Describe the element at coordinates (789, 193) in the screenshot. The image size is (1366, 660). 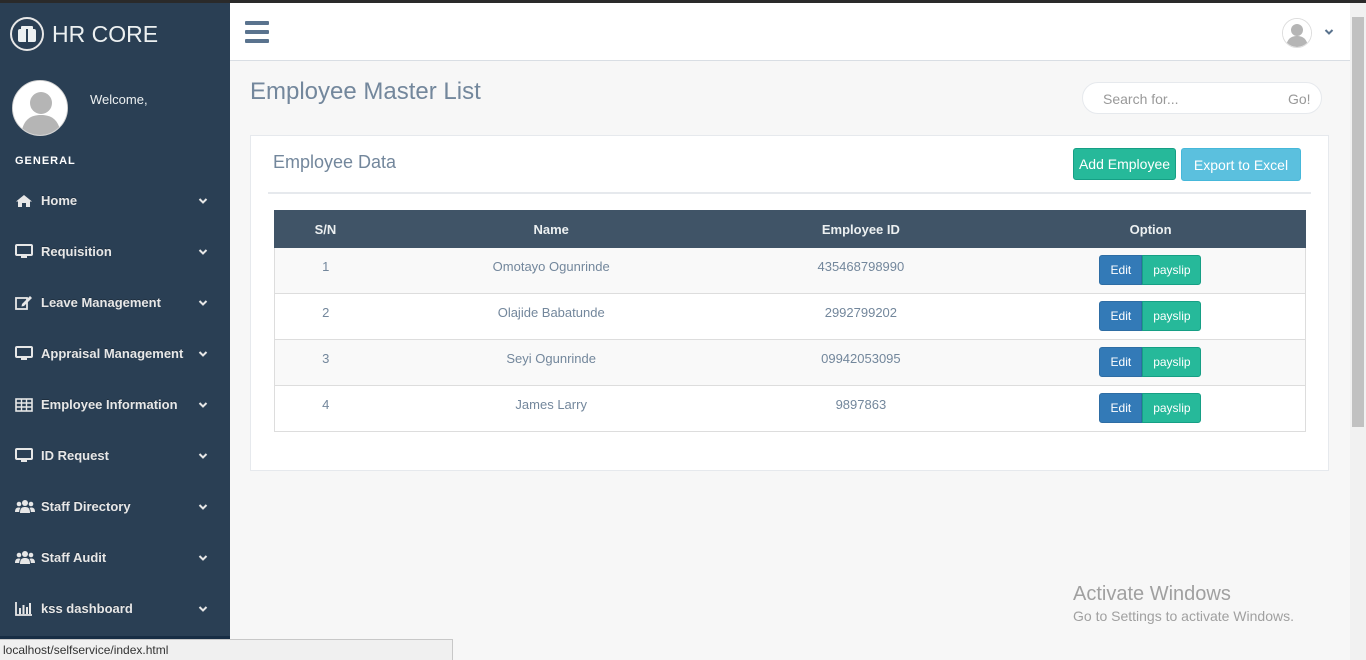
I see `divider` at that location.